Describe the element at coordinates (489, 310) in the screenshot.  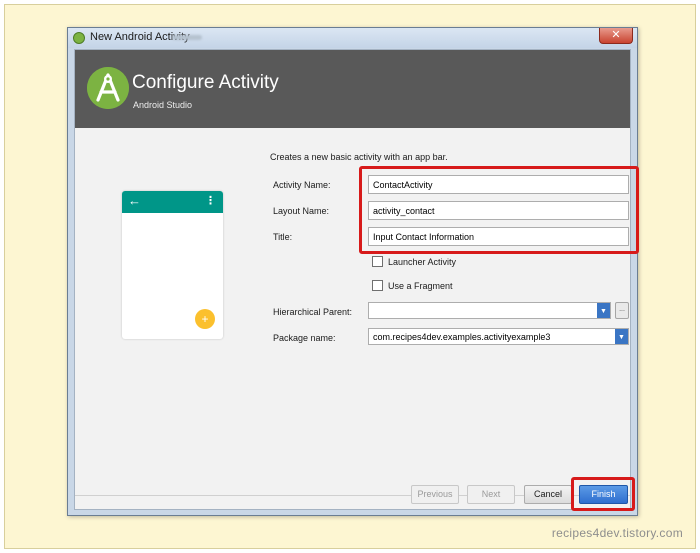
I see `hierarchical-parent-combo: ▼` at that location.